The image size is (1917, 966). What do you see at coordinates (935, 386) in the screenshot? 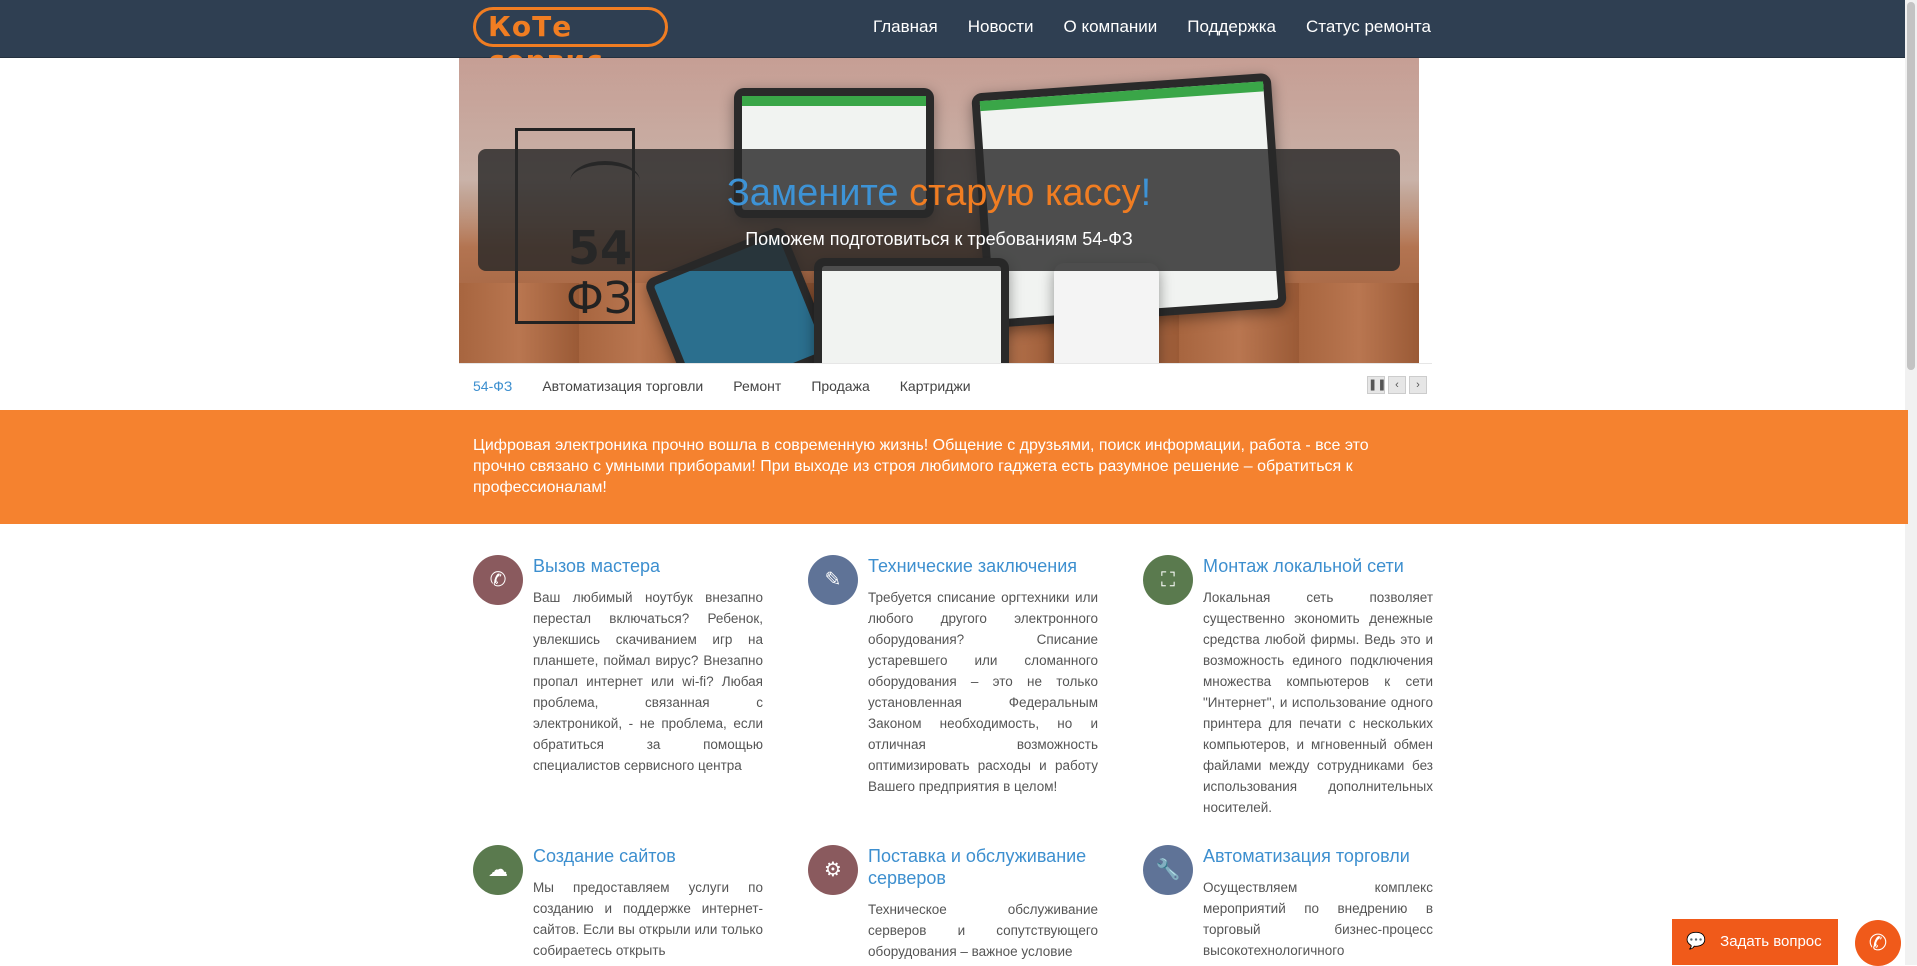
I see `tab-cartridges: Картриджи` at bounding box center [935, 386].